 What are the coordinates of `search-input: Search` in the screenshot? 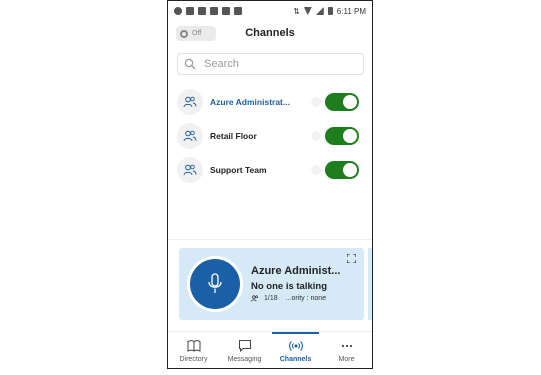 It's located at (270, 64).